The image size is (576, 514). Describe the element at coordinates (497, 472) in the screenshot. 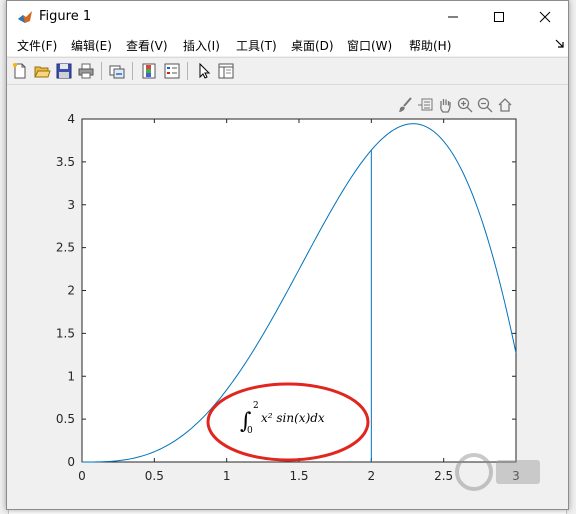

I see `watermark-logo` at that location.